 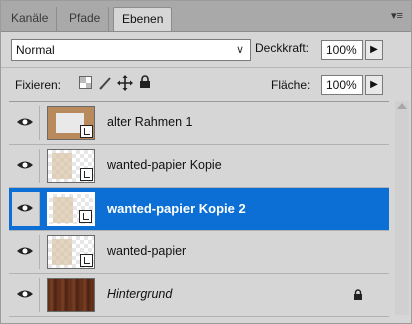 What do you see at coordinates (206, 16) in the screenshot?
I see `panel-tabbar: Kanäle Pfade Ebenen ▾≡` at bounding box center [206, 16].